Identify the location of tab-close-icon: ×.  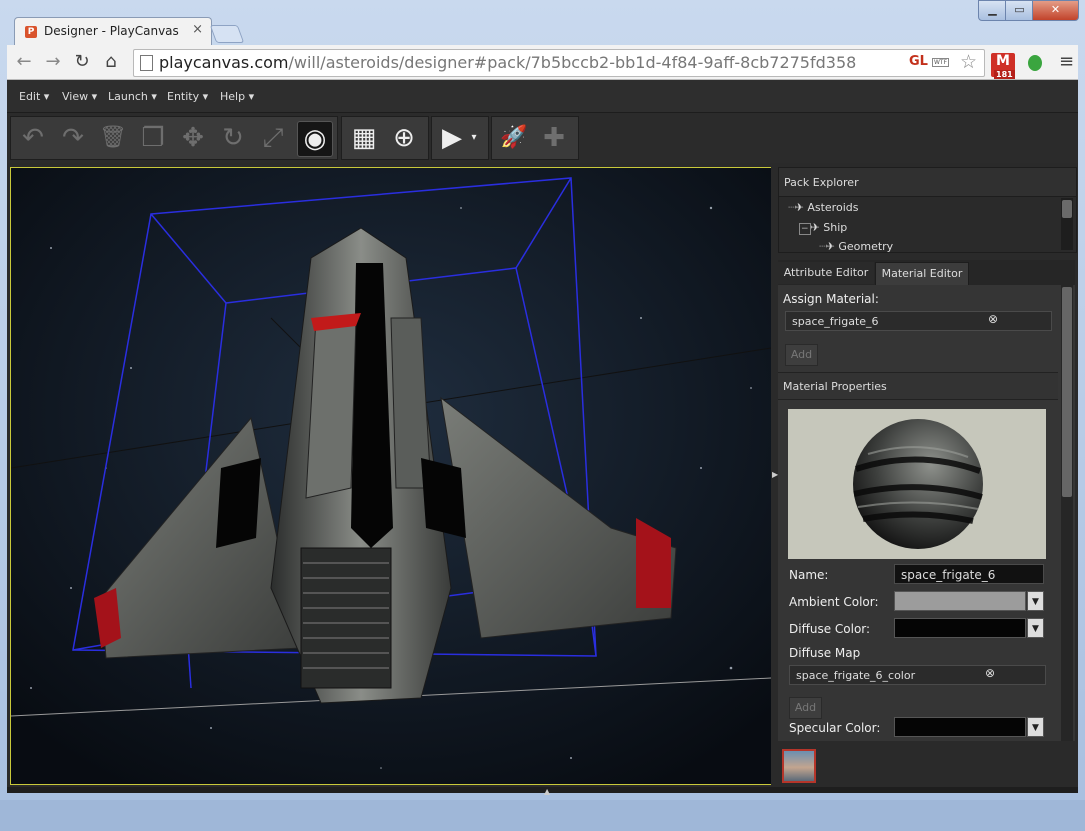
(197, 29).